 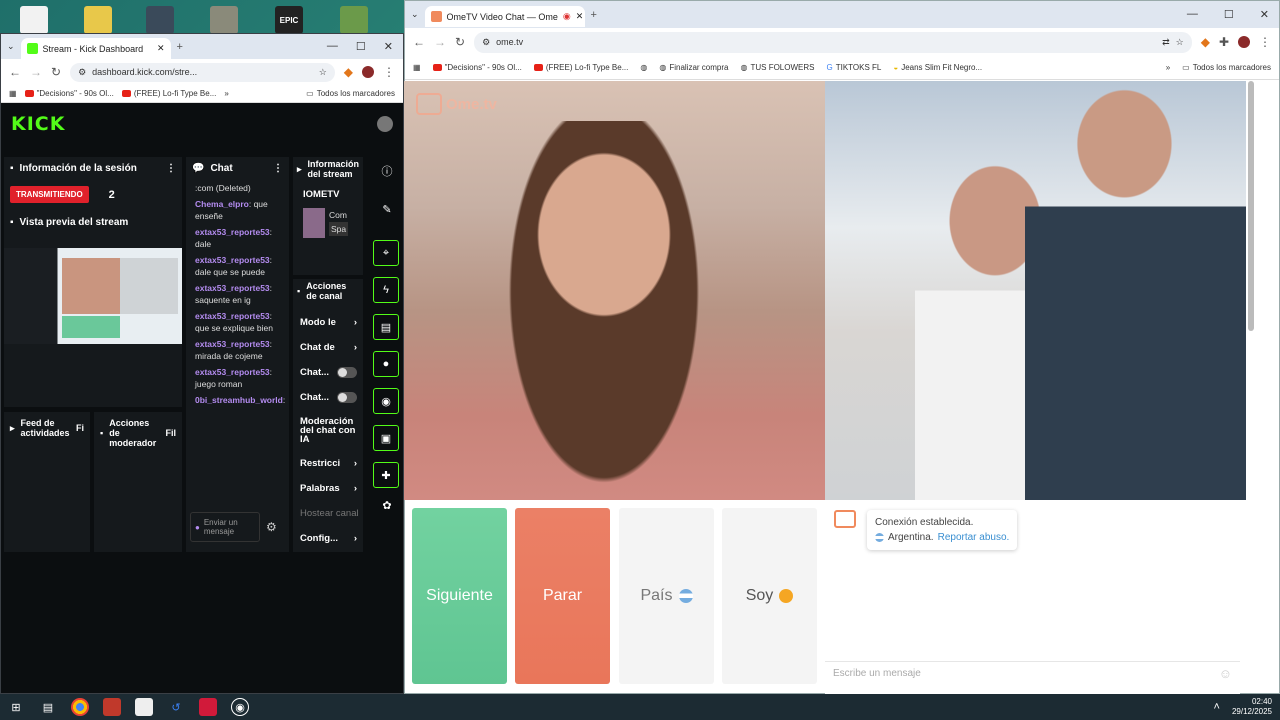 I want to click on action-ai-moderation: Moderación del chat con IA, so click(x=330, y=431).